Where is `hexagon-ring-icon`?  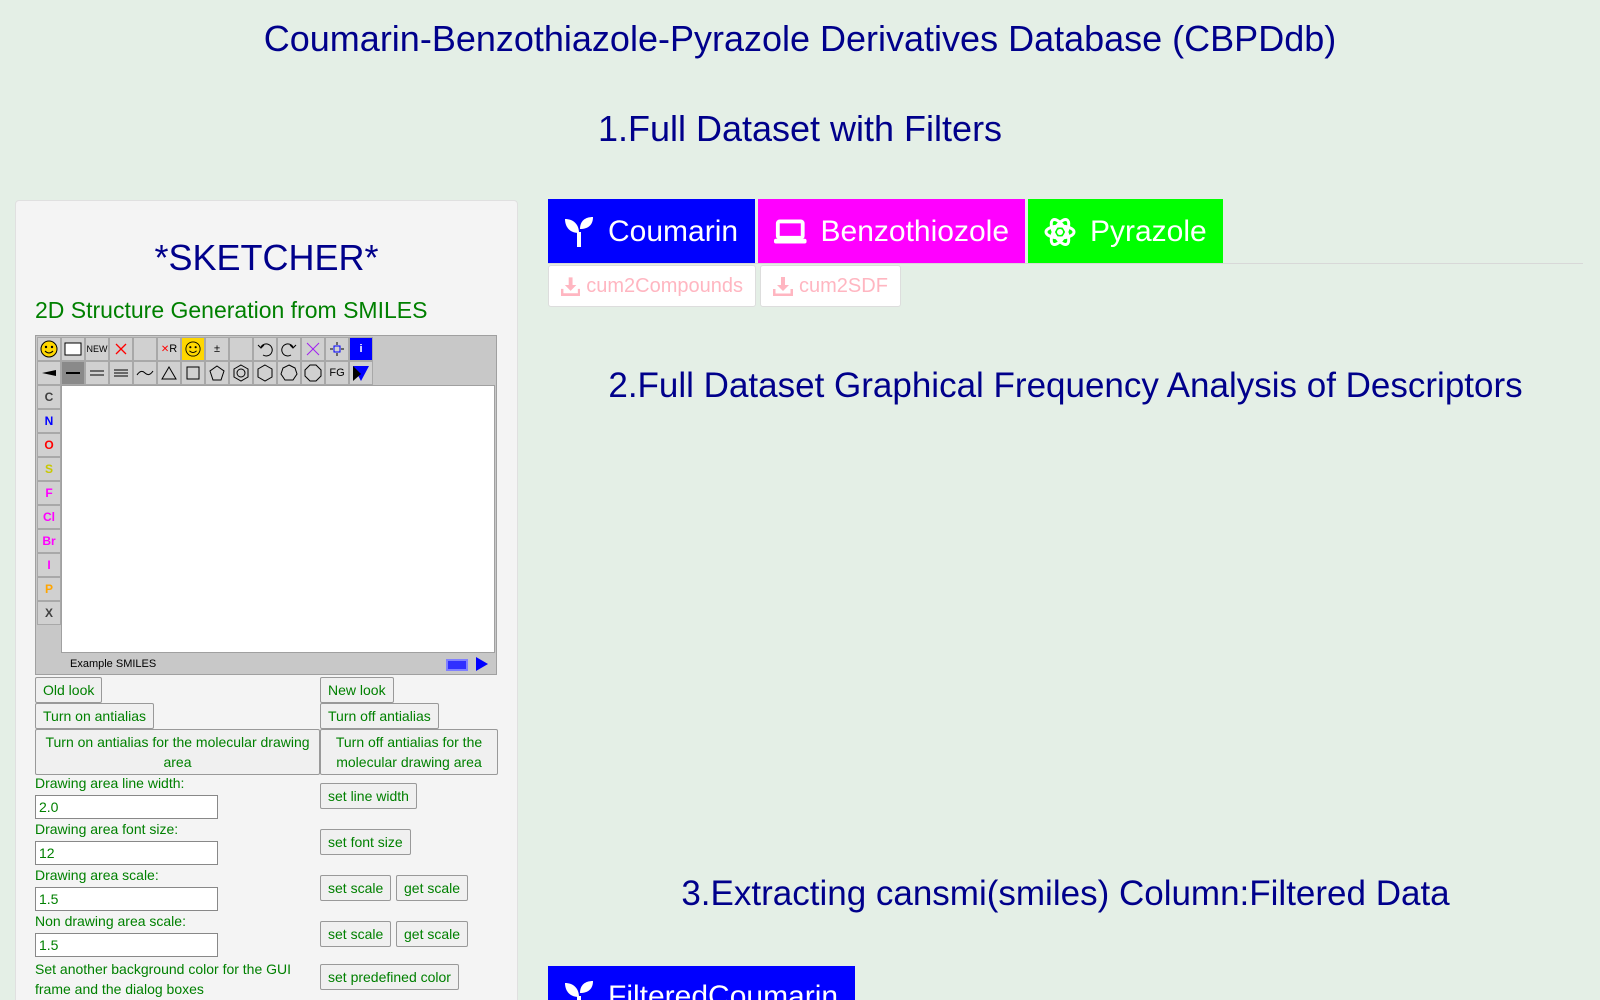
hexagon-ring-icon is located at coordinates (265, 373).